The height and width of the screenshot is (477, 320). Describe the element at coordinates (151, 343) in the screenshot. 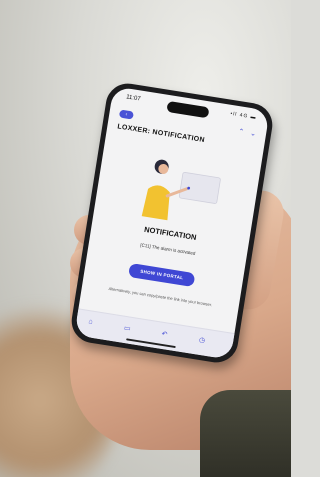

I see `home-indicator` at that location.